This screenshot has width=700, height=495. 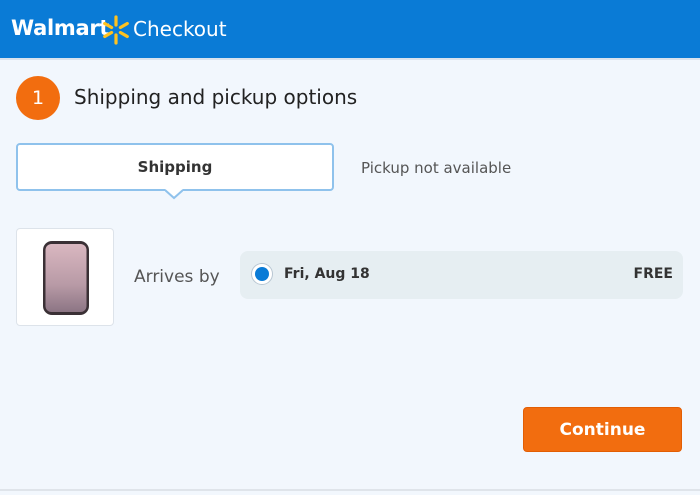 What do you see at coordinates (602, 429) in the screenshot?
I see `continue-button: Continue` at bounding box center [602, 429].